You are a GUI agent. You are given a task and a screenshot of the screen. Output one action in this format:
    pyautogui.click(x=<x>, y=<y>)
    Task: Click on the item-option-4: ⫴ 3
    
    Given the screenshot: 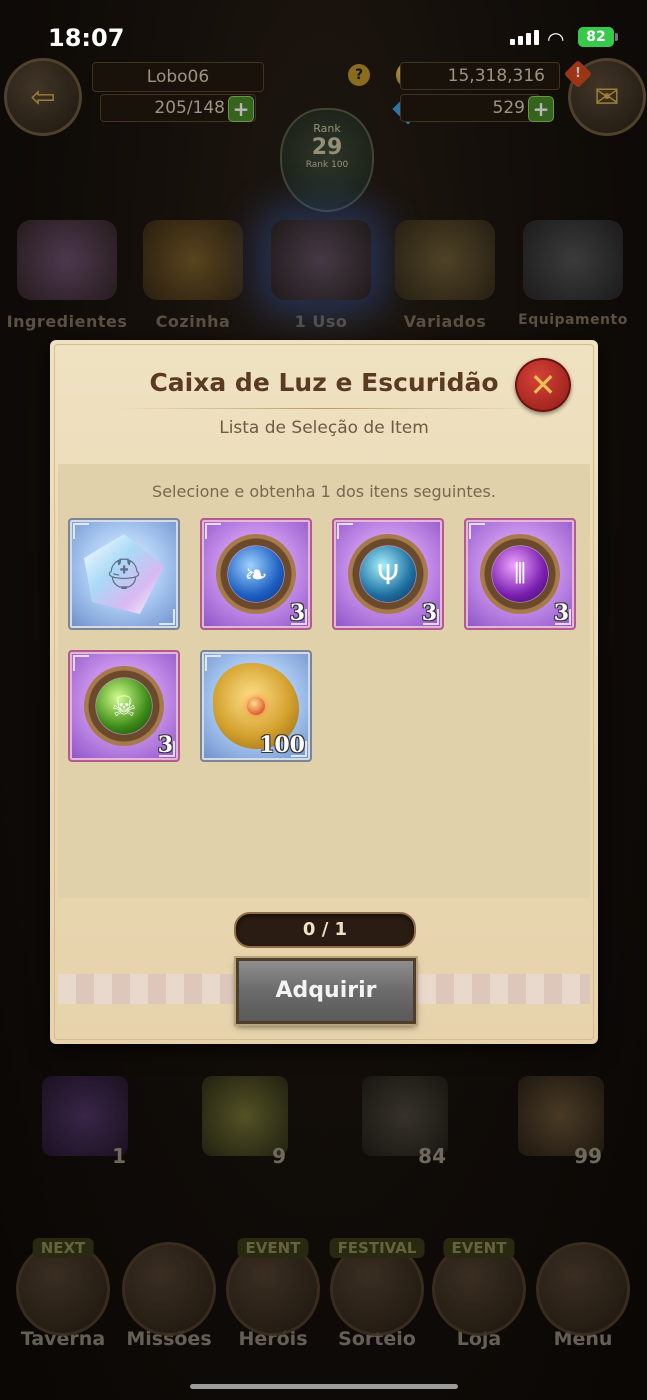 What is the action you would take?
    pyautogui.click(x=520, y=574)
    